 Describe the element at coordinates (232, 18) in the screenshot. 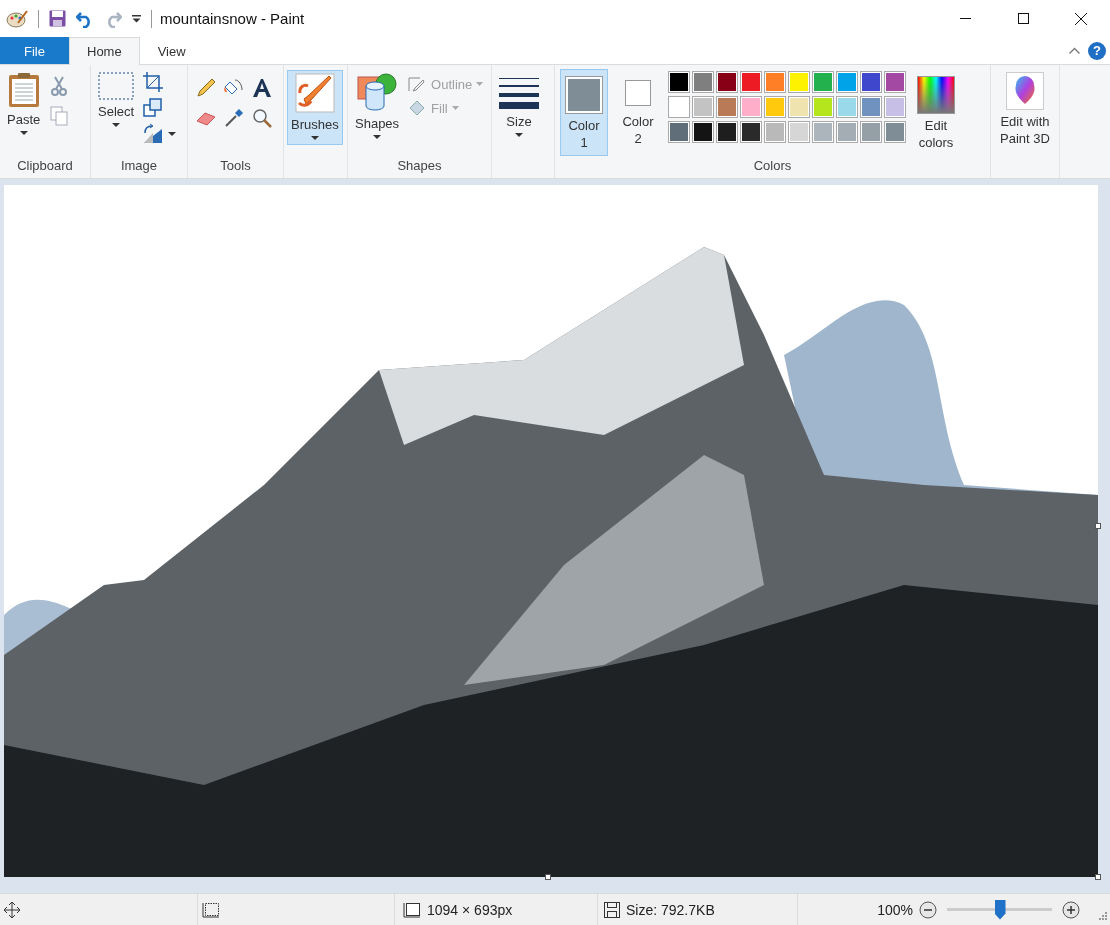

I see `window-title: mountainsnow - Paint` at that location.